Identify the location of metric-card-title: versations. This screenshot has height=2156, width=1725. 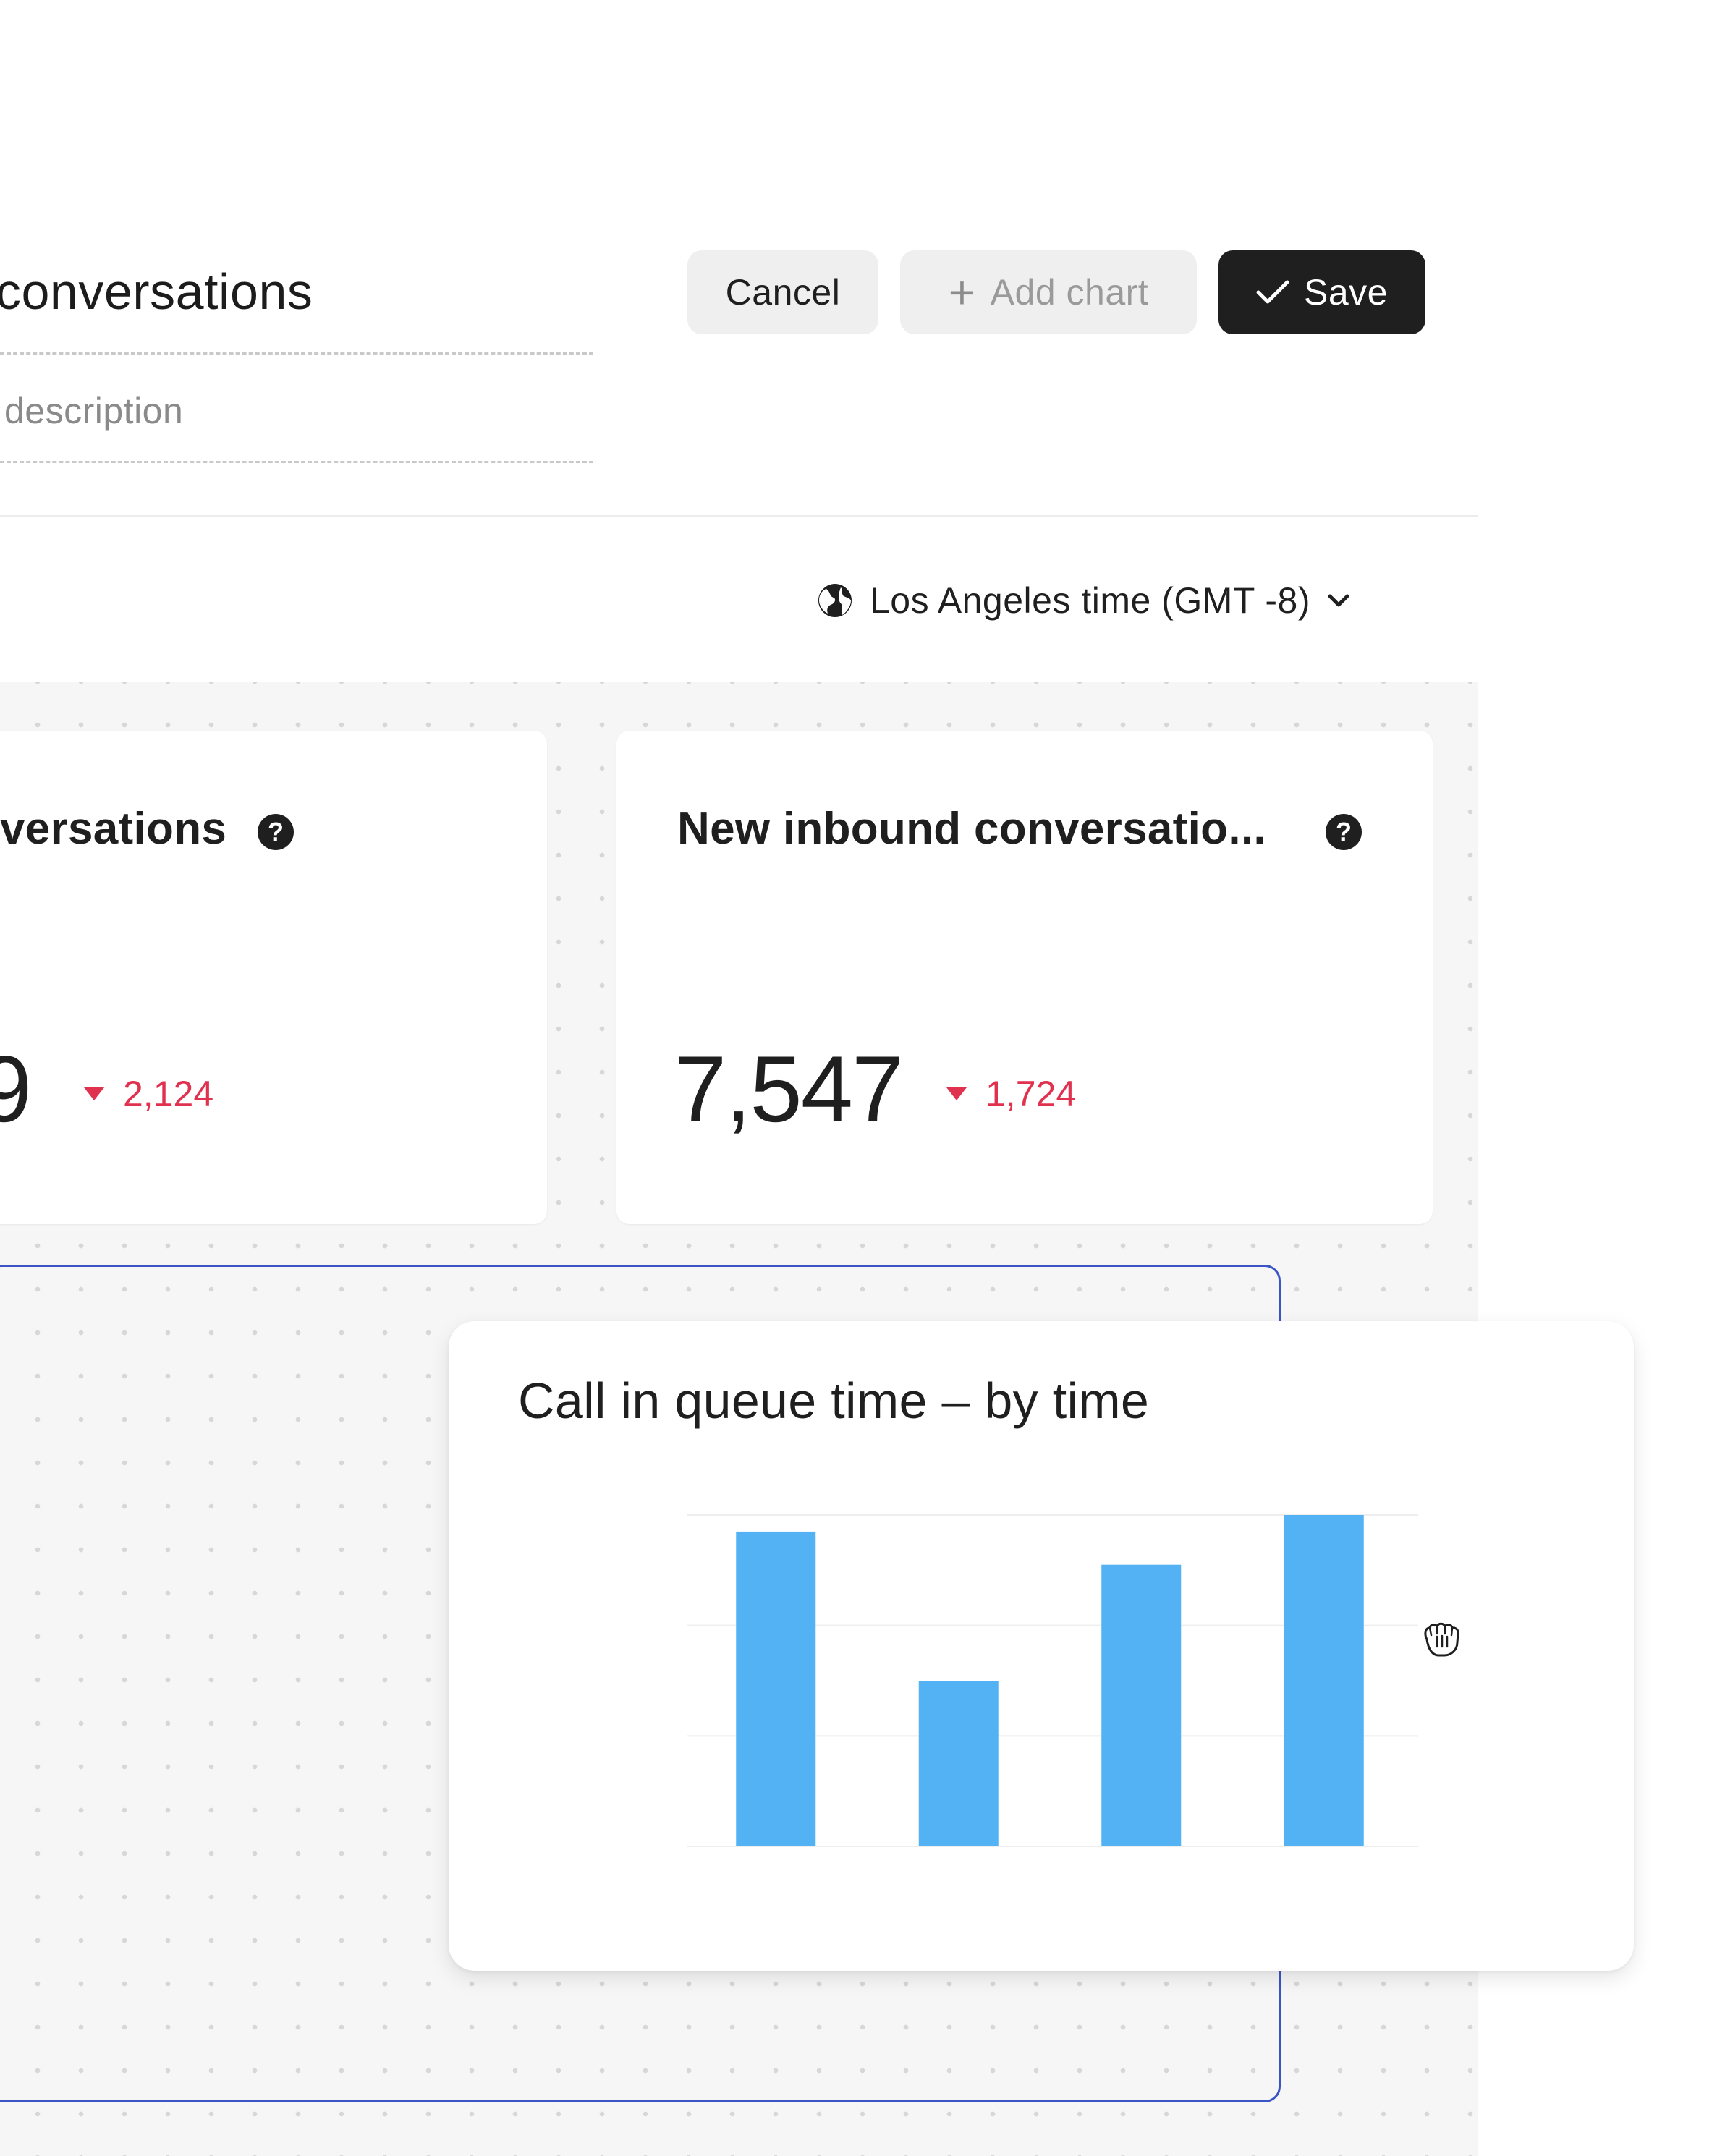
(113, 829).